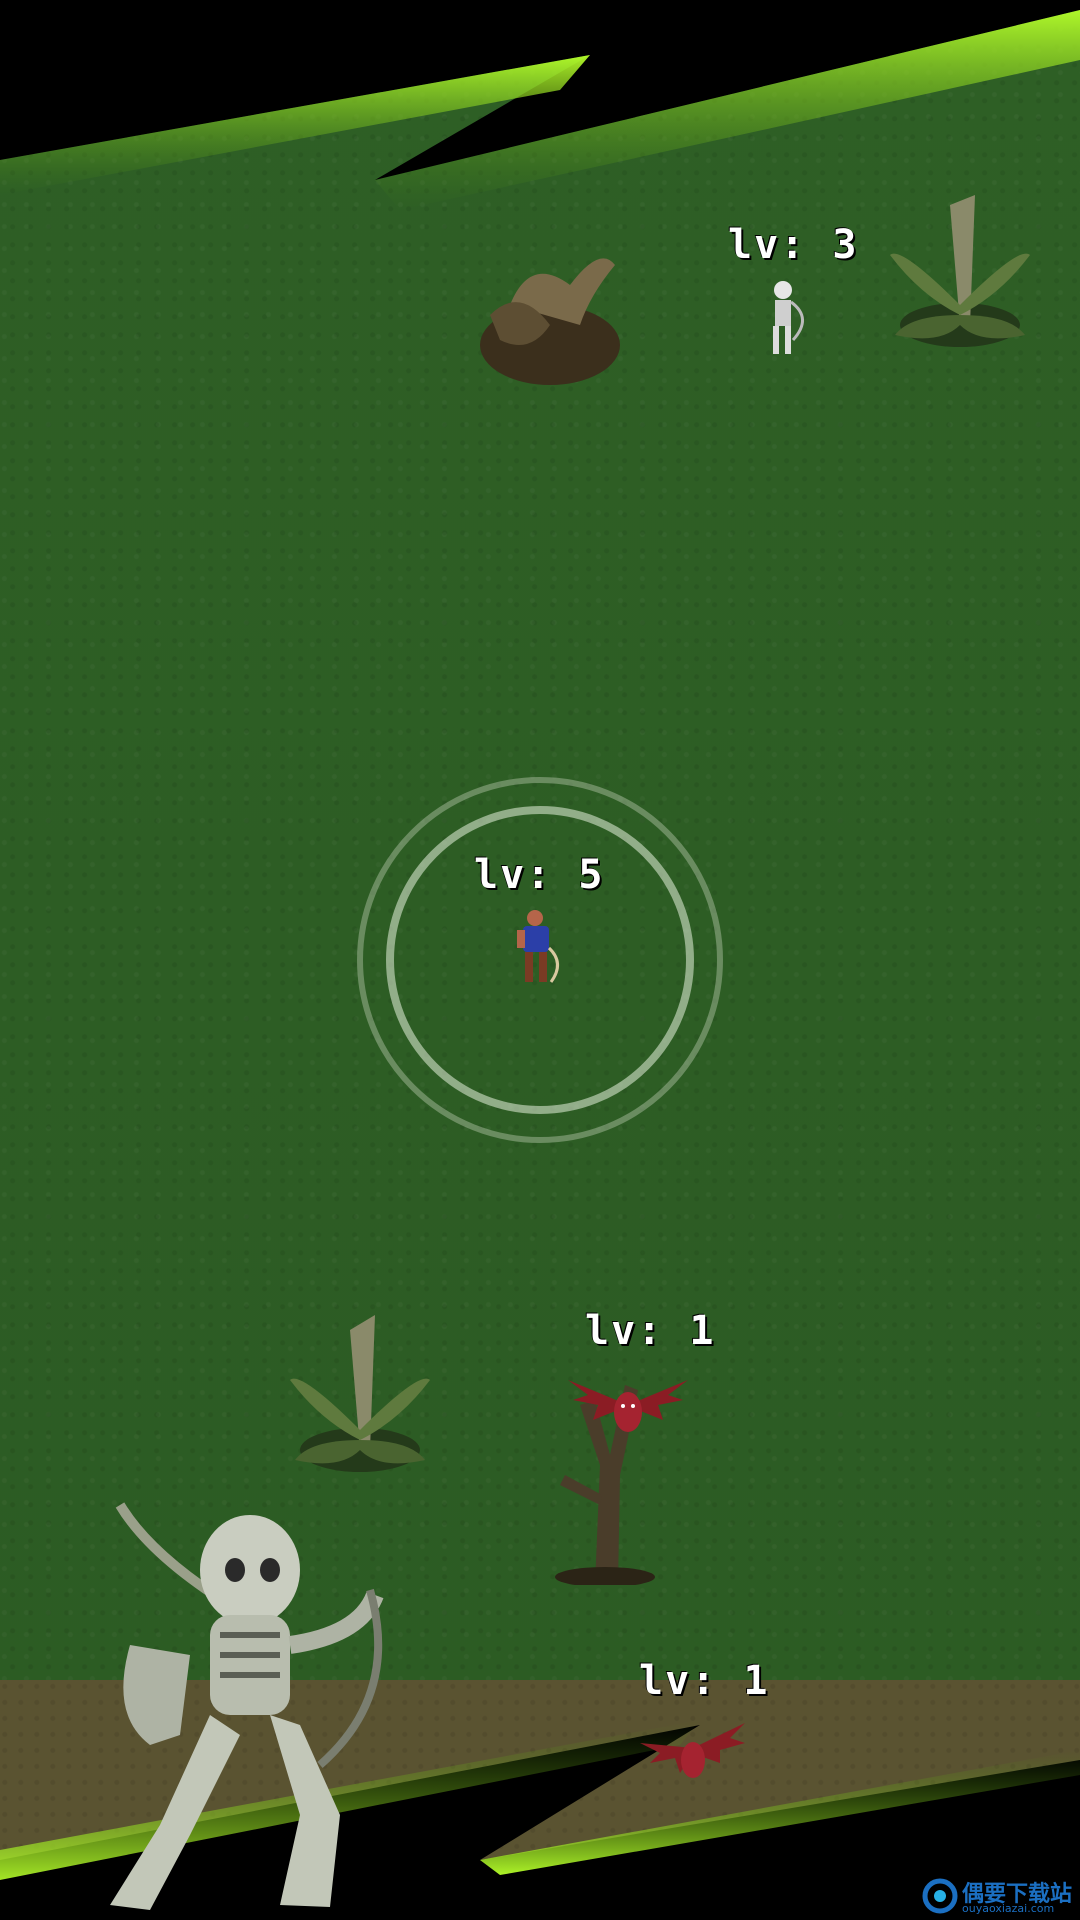 This screenshot has width=1080, height=1920. I want to click on skeleton-archer-enemy, so click(785, 319).